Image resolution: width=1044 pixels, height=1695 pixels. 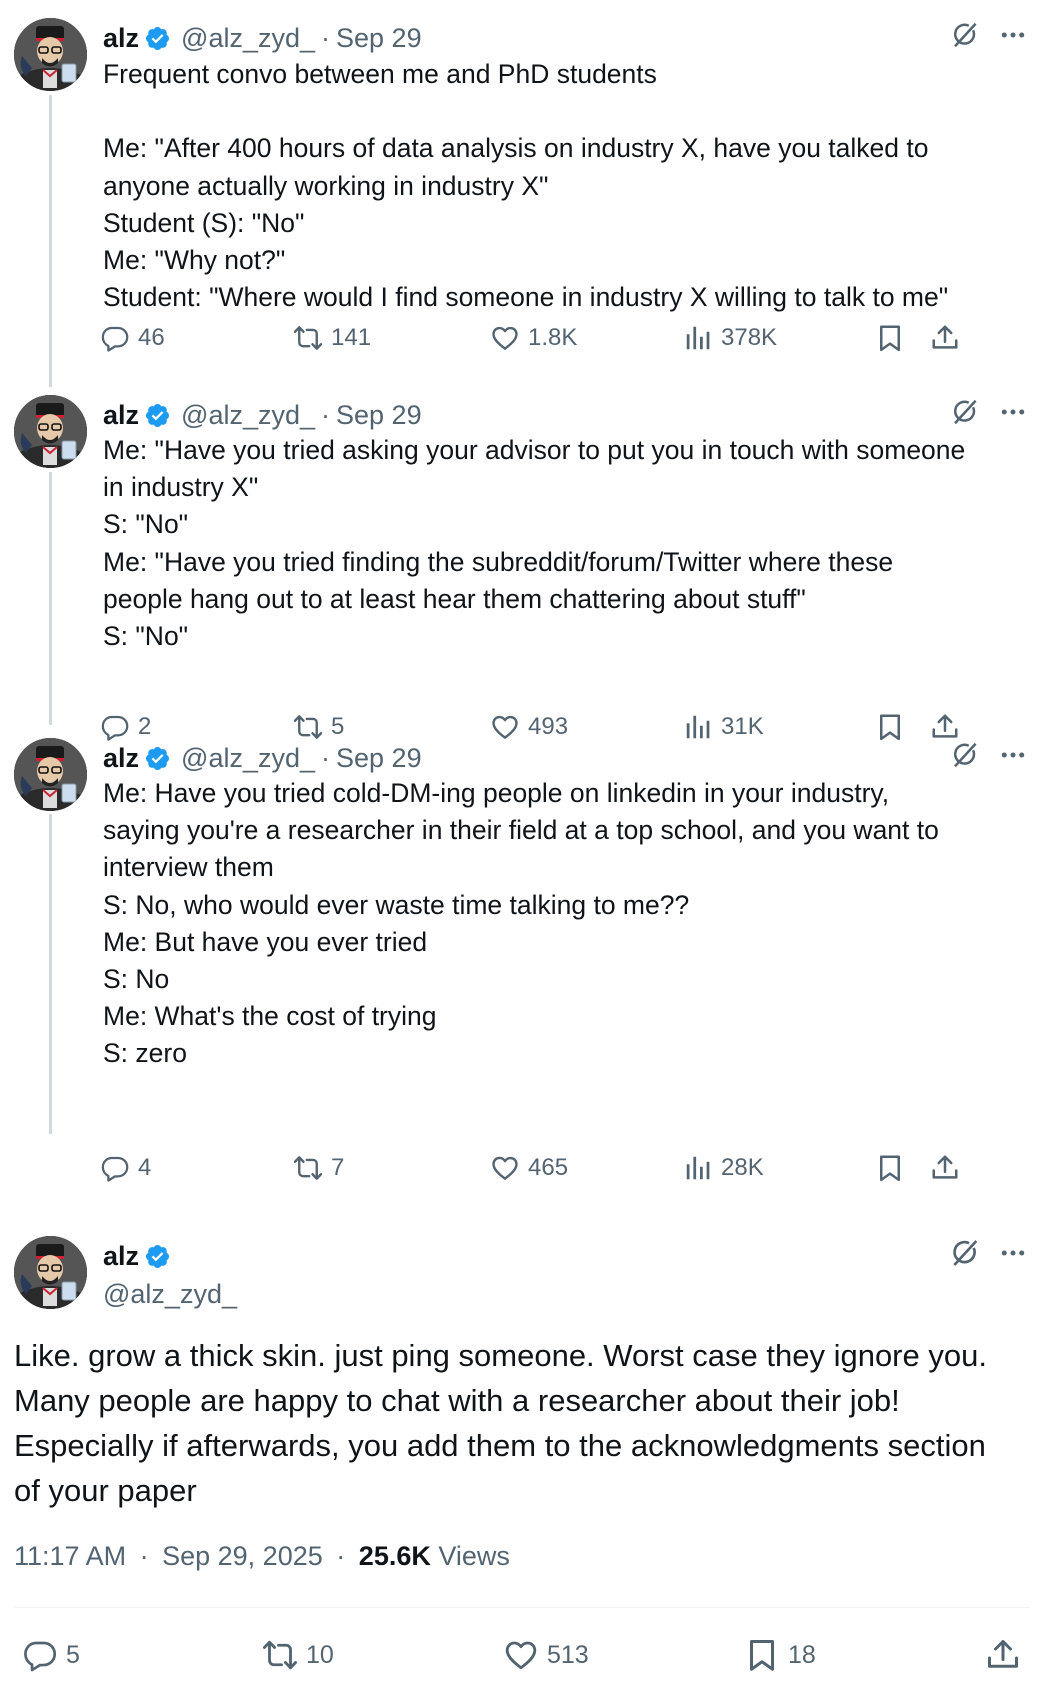 I want to click on repost-button: 141, so click(x=332, y=338).